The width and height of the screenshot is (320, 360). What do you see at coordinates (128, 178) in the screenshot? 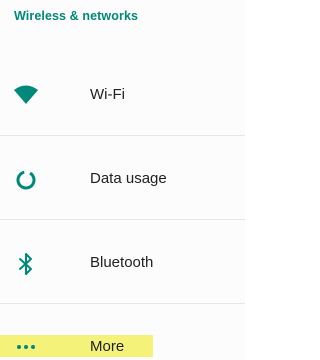
I see `settings-item-label: Data usage` at bounding box center [128, 178].